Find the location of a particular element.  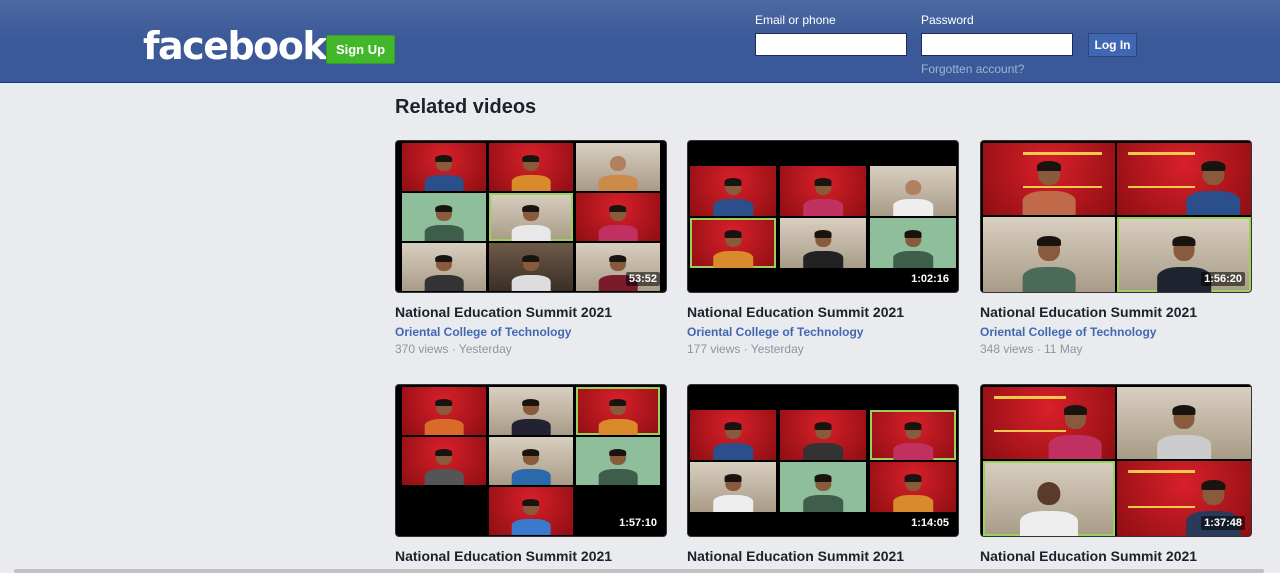

video-card: 1:37:48 National Education Summit 2021 is located at coordinates (1116, 474).